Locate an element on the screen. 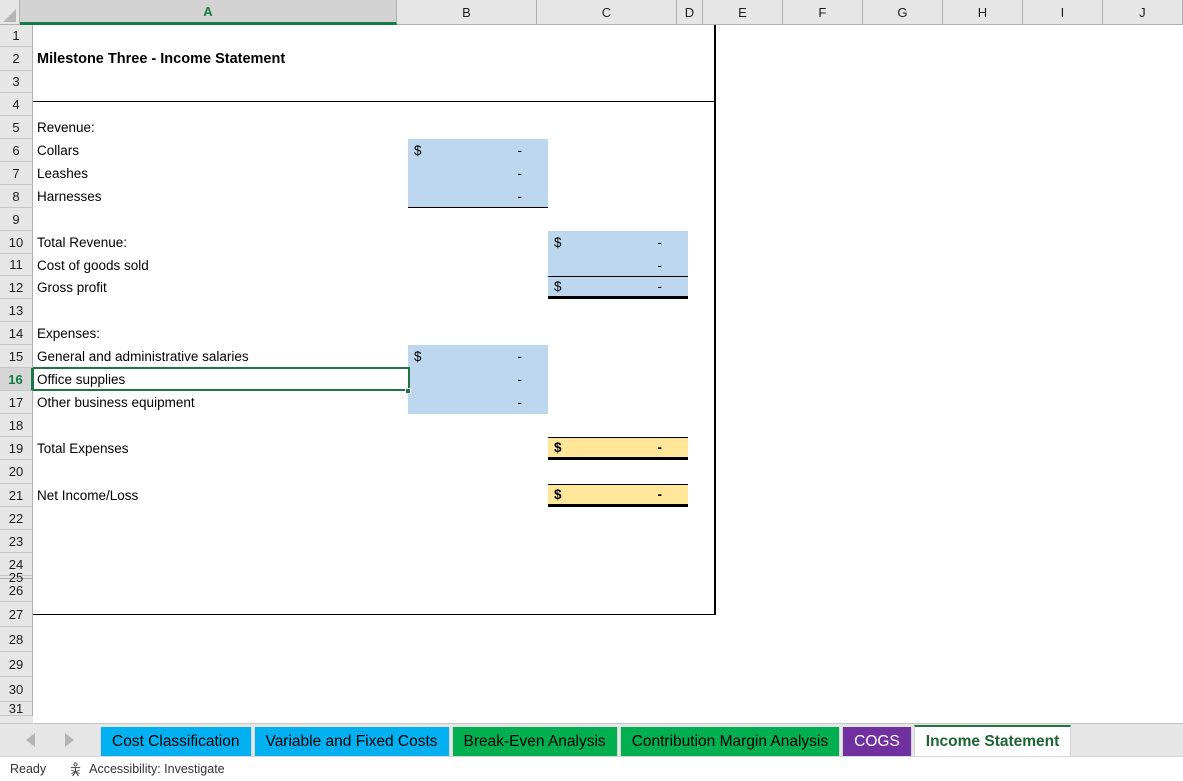 The height and width of the screenshot is (781, 1183). cell-b17: - is located at coordinates (478, 402).